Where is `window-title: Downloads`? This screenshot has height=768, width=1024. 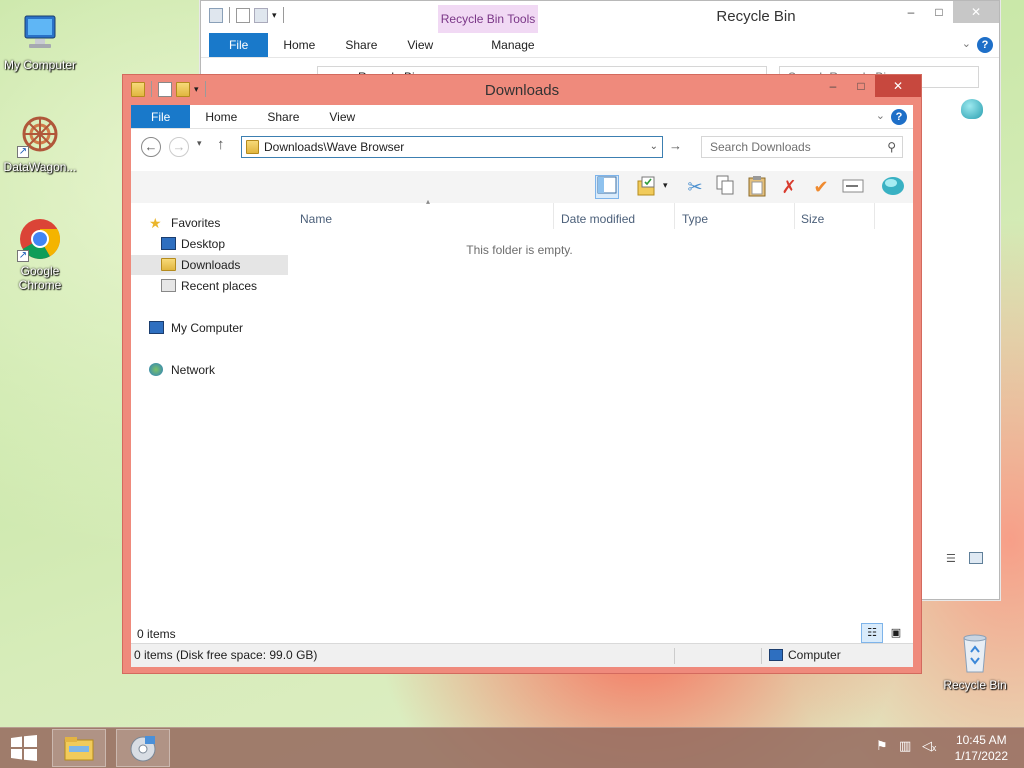
window-title: Downloads is located at coordinates (522, 90).